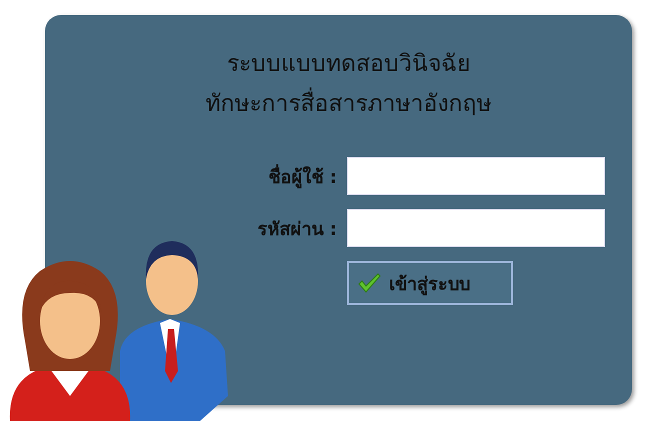 This screenshot has height=421, width=646. Describe the element at coordinates (262, 176) in the screenshot. I see `field-label: ชื่อผู้ใช้ :` at that location.